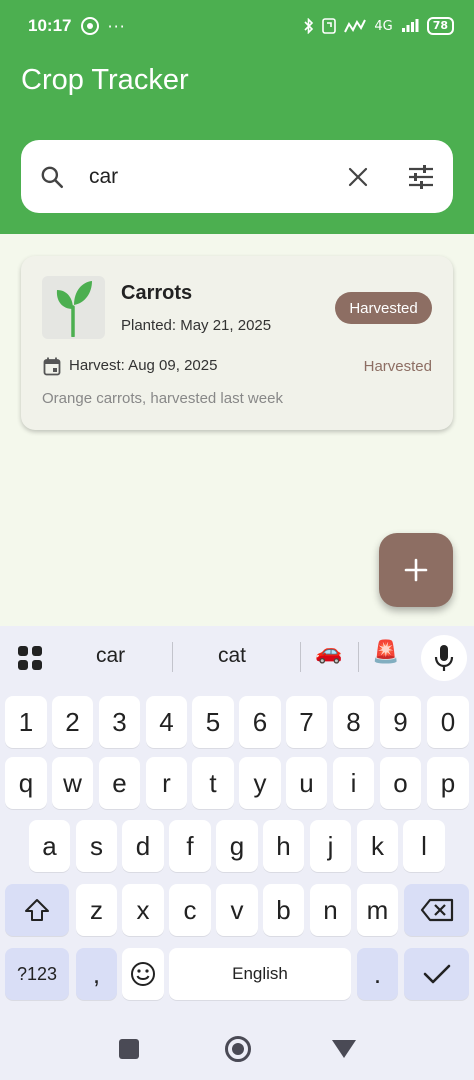 This screenshot has height=1080, width=474. Describe the element at coordinates (400, 783) in the screenshot. I see `key-o: o` at that location.